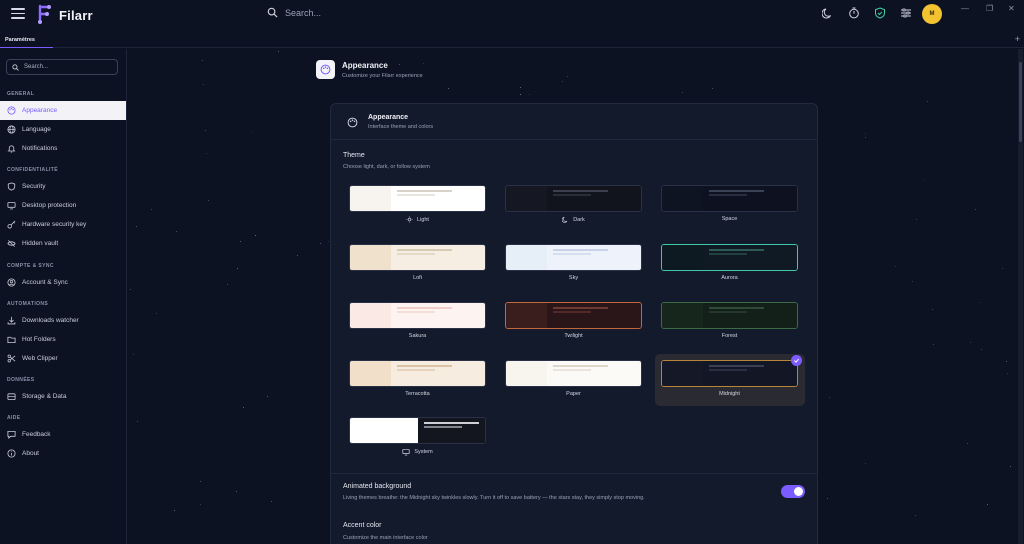 The width and height of the screenshot is (1024, 544). Describe the element at coordinates (729, 257) in the screenshot. I see `theme-option-aurora` at that location.